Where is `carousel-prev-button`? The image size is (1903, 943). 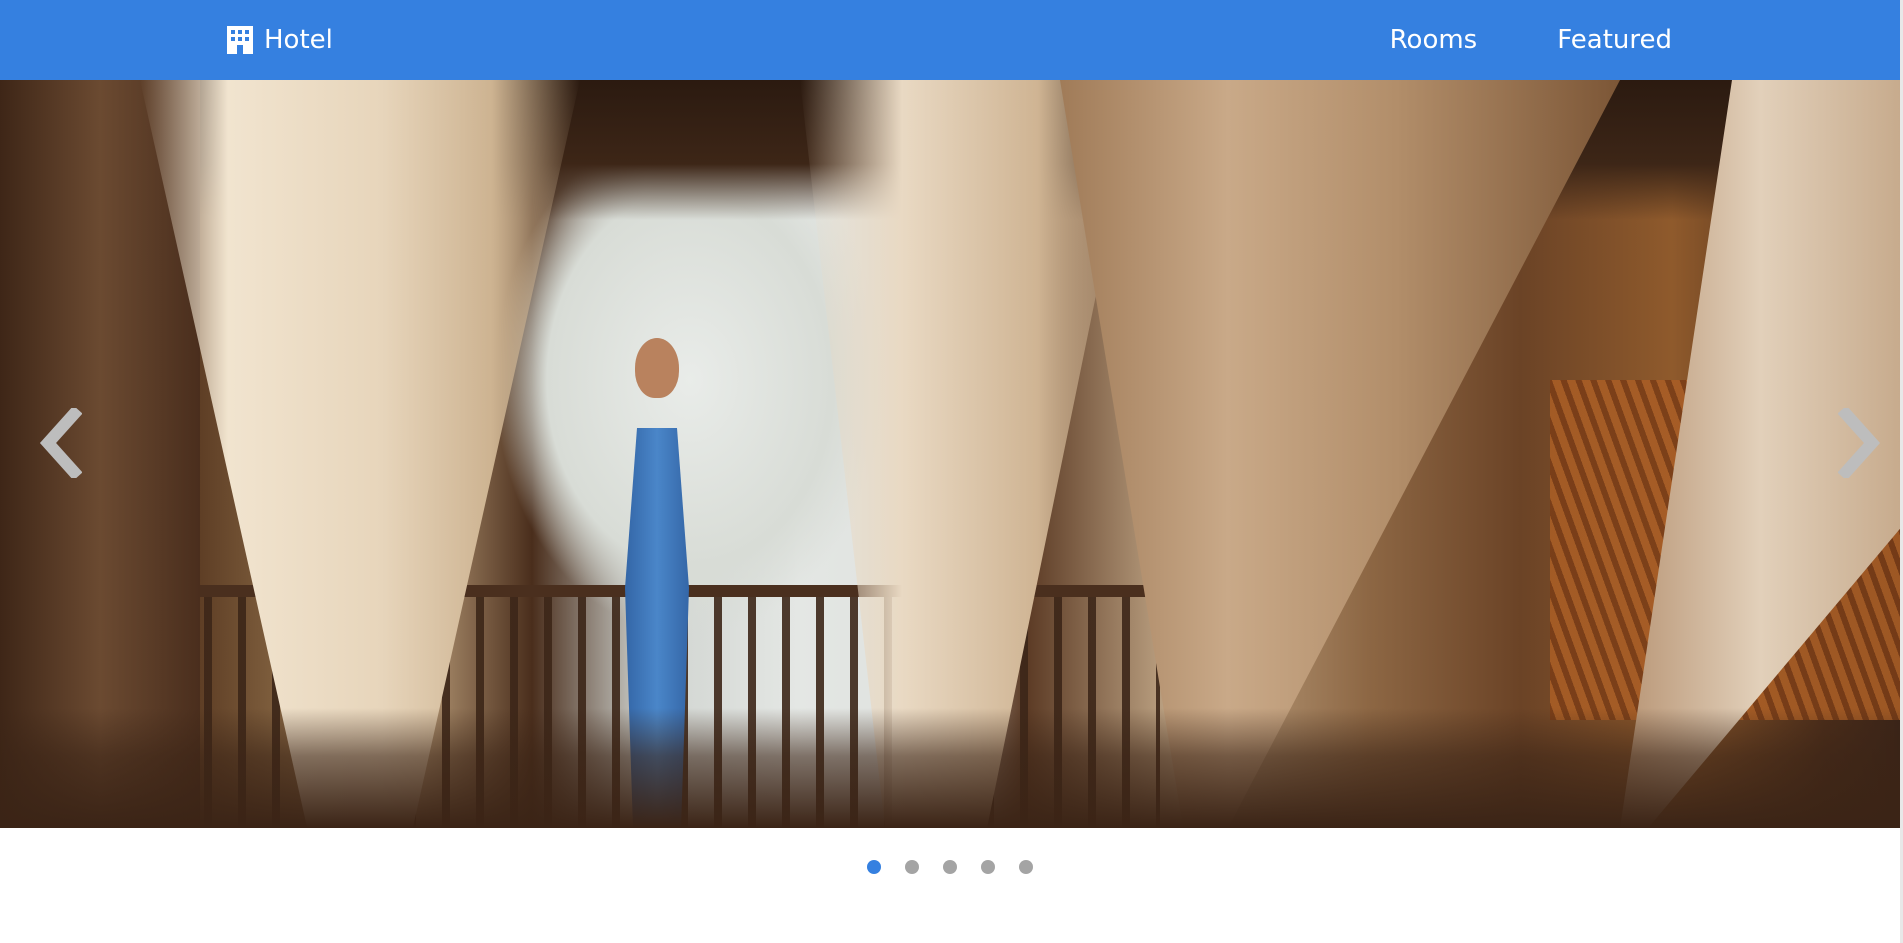
carousel-prev-button is located at coordinates (60, 445).